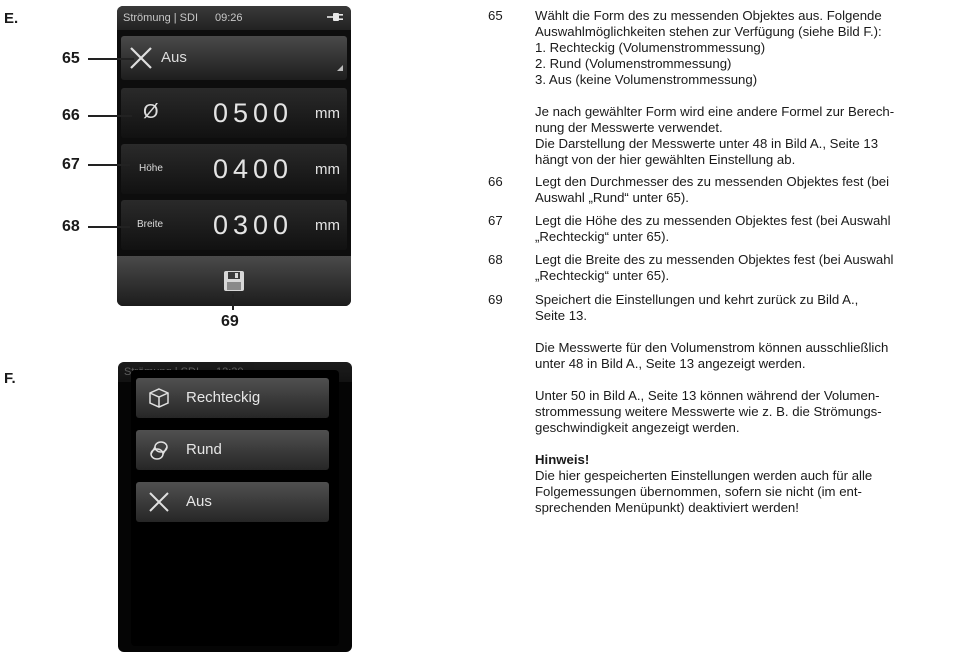  Describe the element at coordinates (151, 112) in the screenshot. I see `diameter-label: Ø` at that location.